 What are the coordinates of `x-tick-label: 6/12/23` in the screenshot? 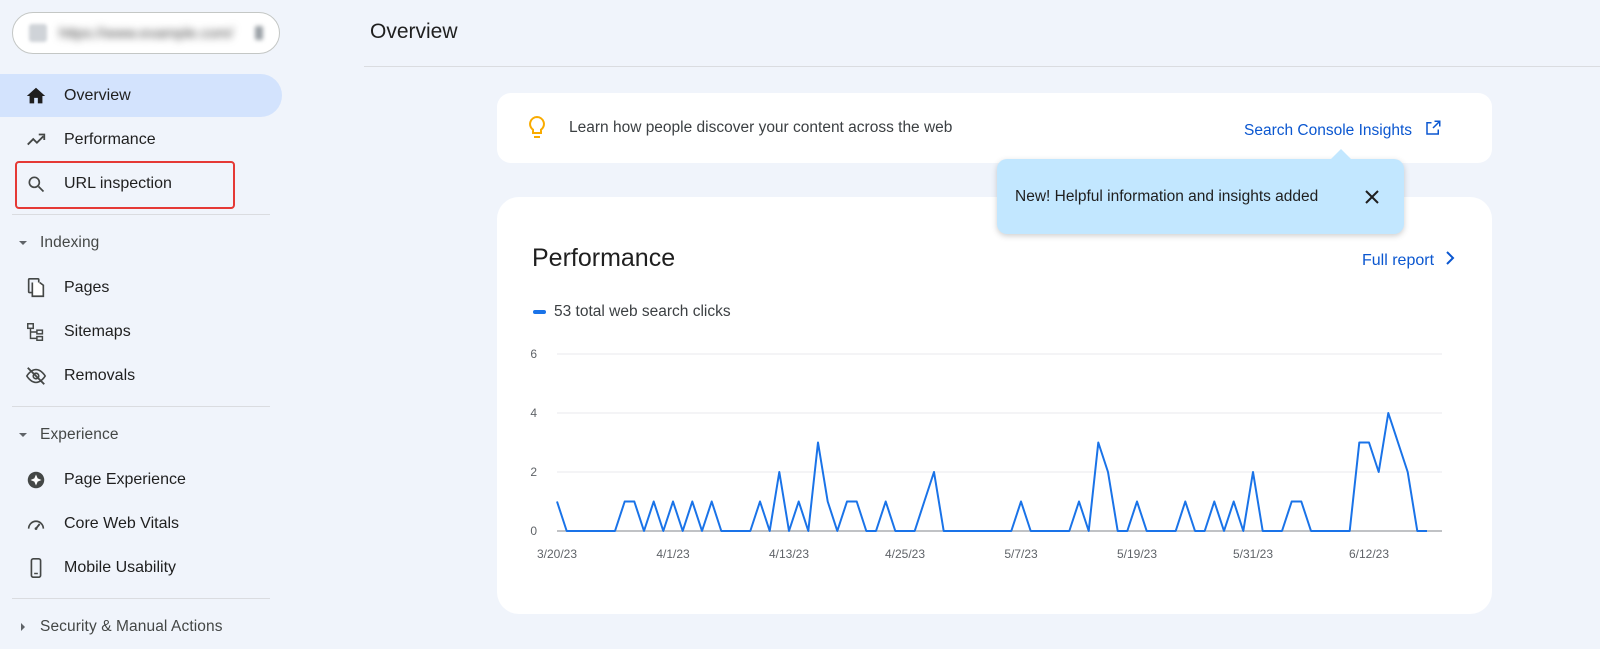 It's located at (1369, 554).